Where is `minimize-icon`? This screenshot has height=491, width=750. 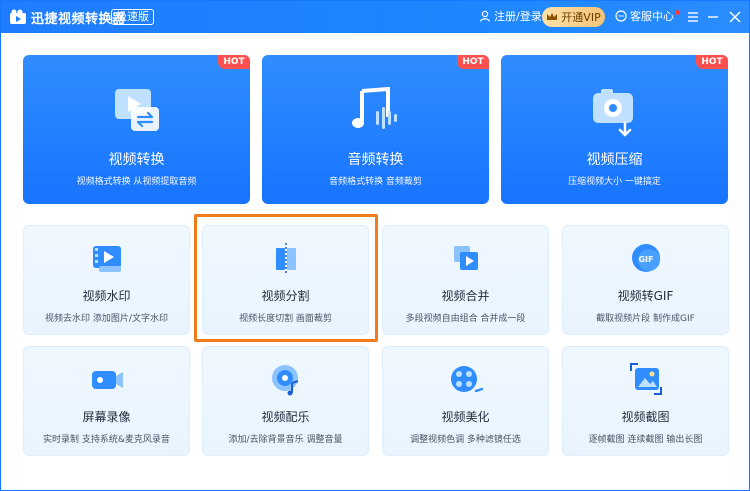 minimize-icon is located at coordinates (713, 17).